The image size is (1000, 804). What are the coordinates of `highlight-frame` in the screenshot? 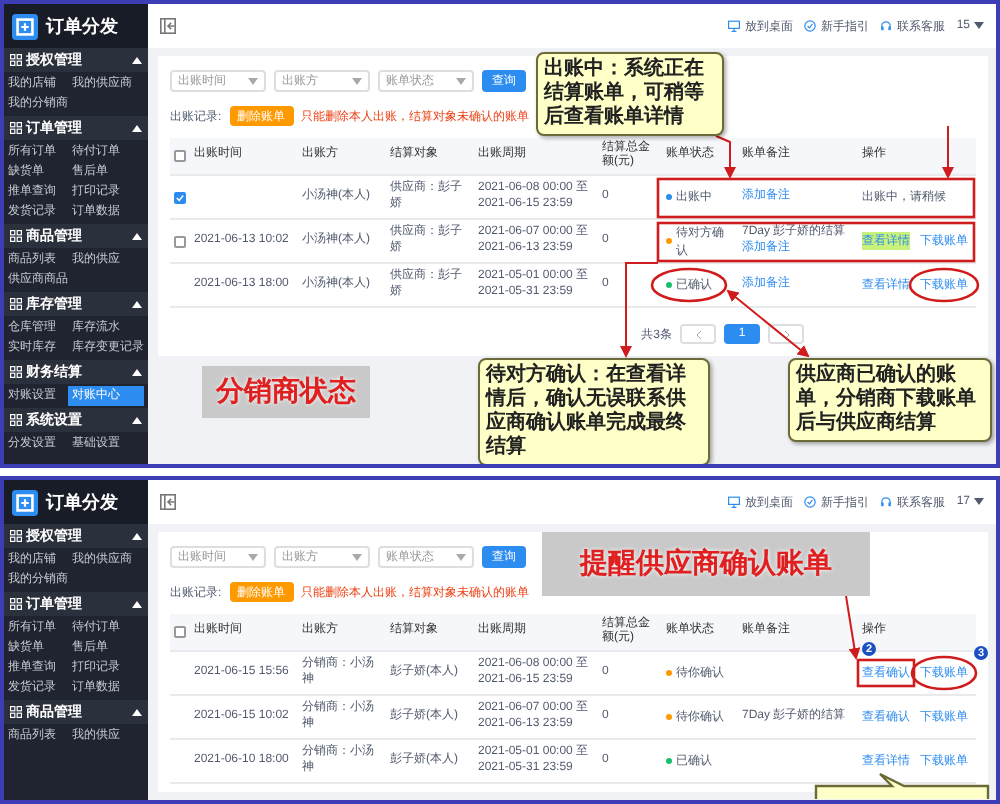 It's located at (886, 673).